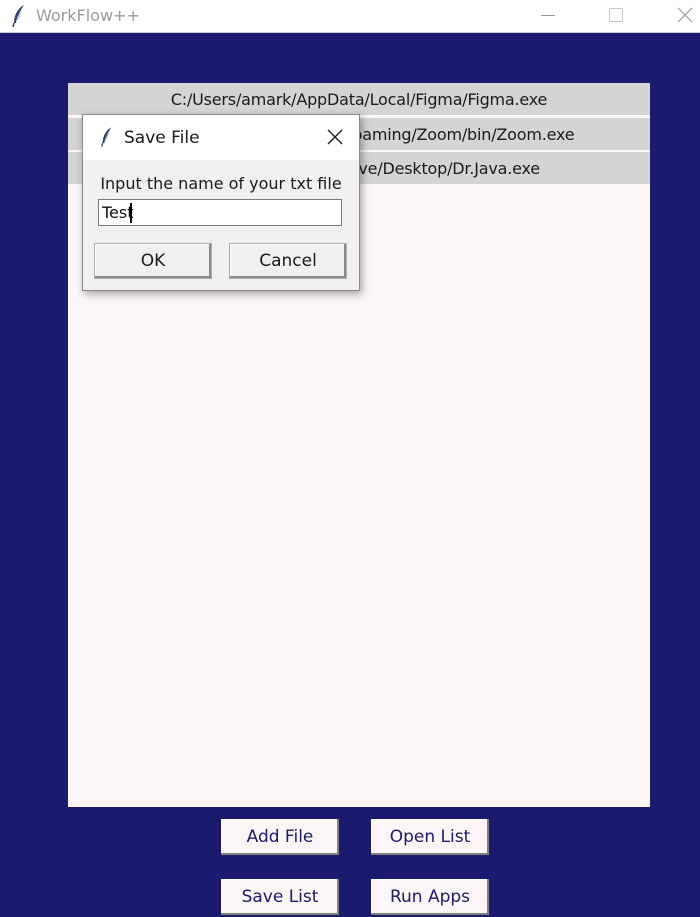 This screenshot has height=917, width=700. Describe the element at coordinates (547, 16) in the screenshot. I see `minimize-button` at that location.